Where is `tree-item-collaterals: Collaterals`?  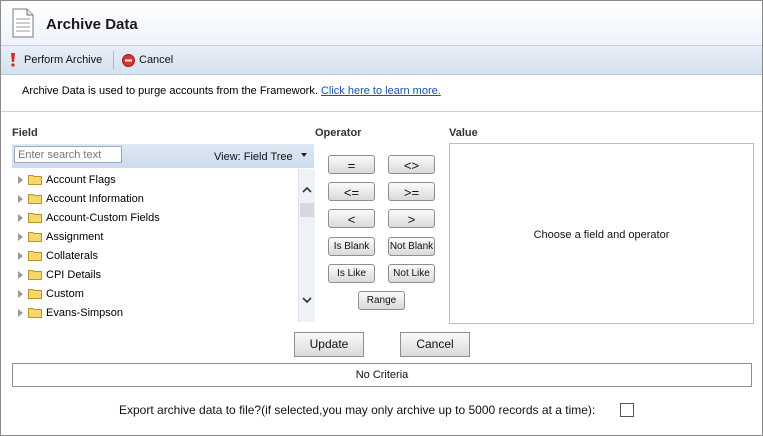 tree-item-collaterals: Collaterals is located at coordinates (55, 255).